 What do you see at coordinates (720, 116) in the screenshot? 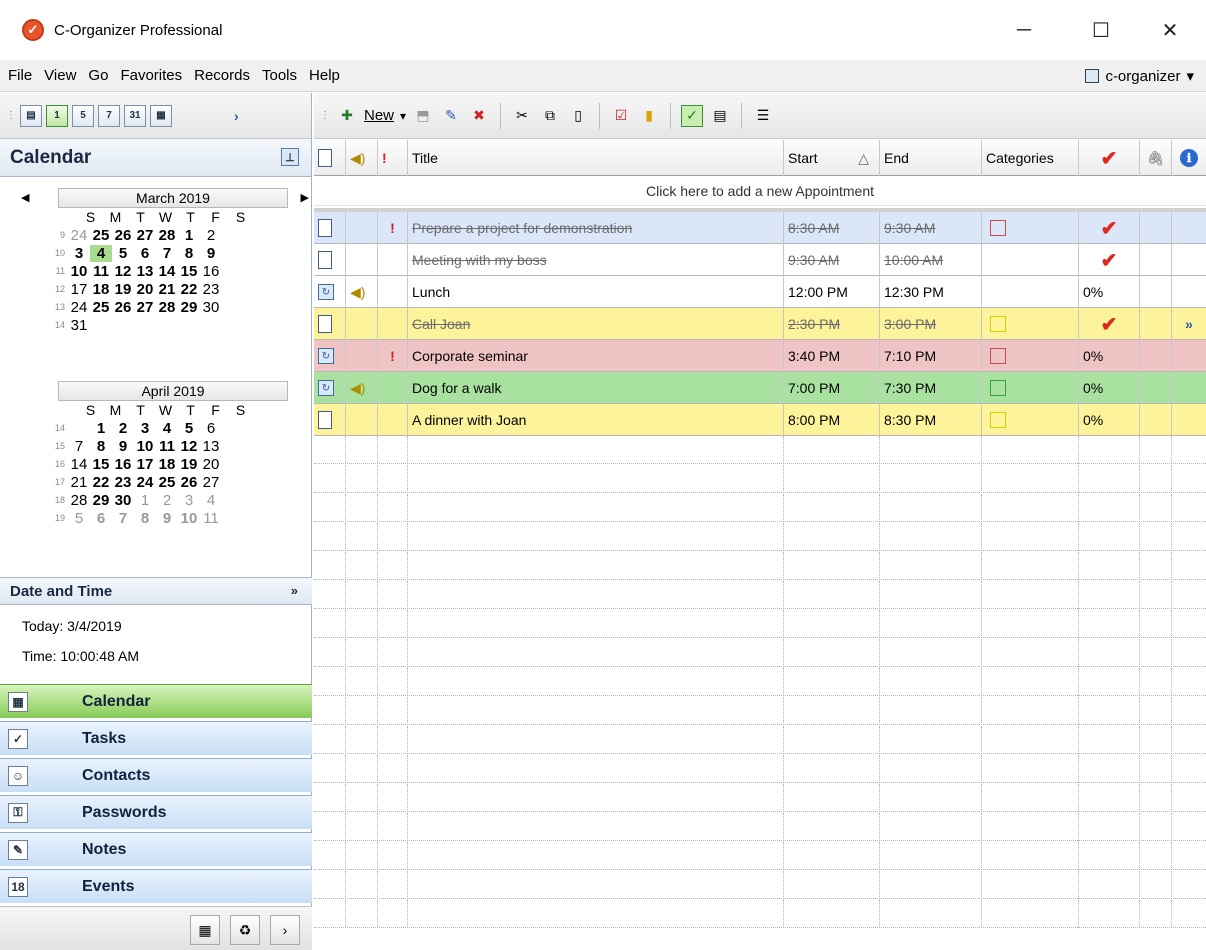
I see `filter-icon: ▤` at bounding box center [720, 116].